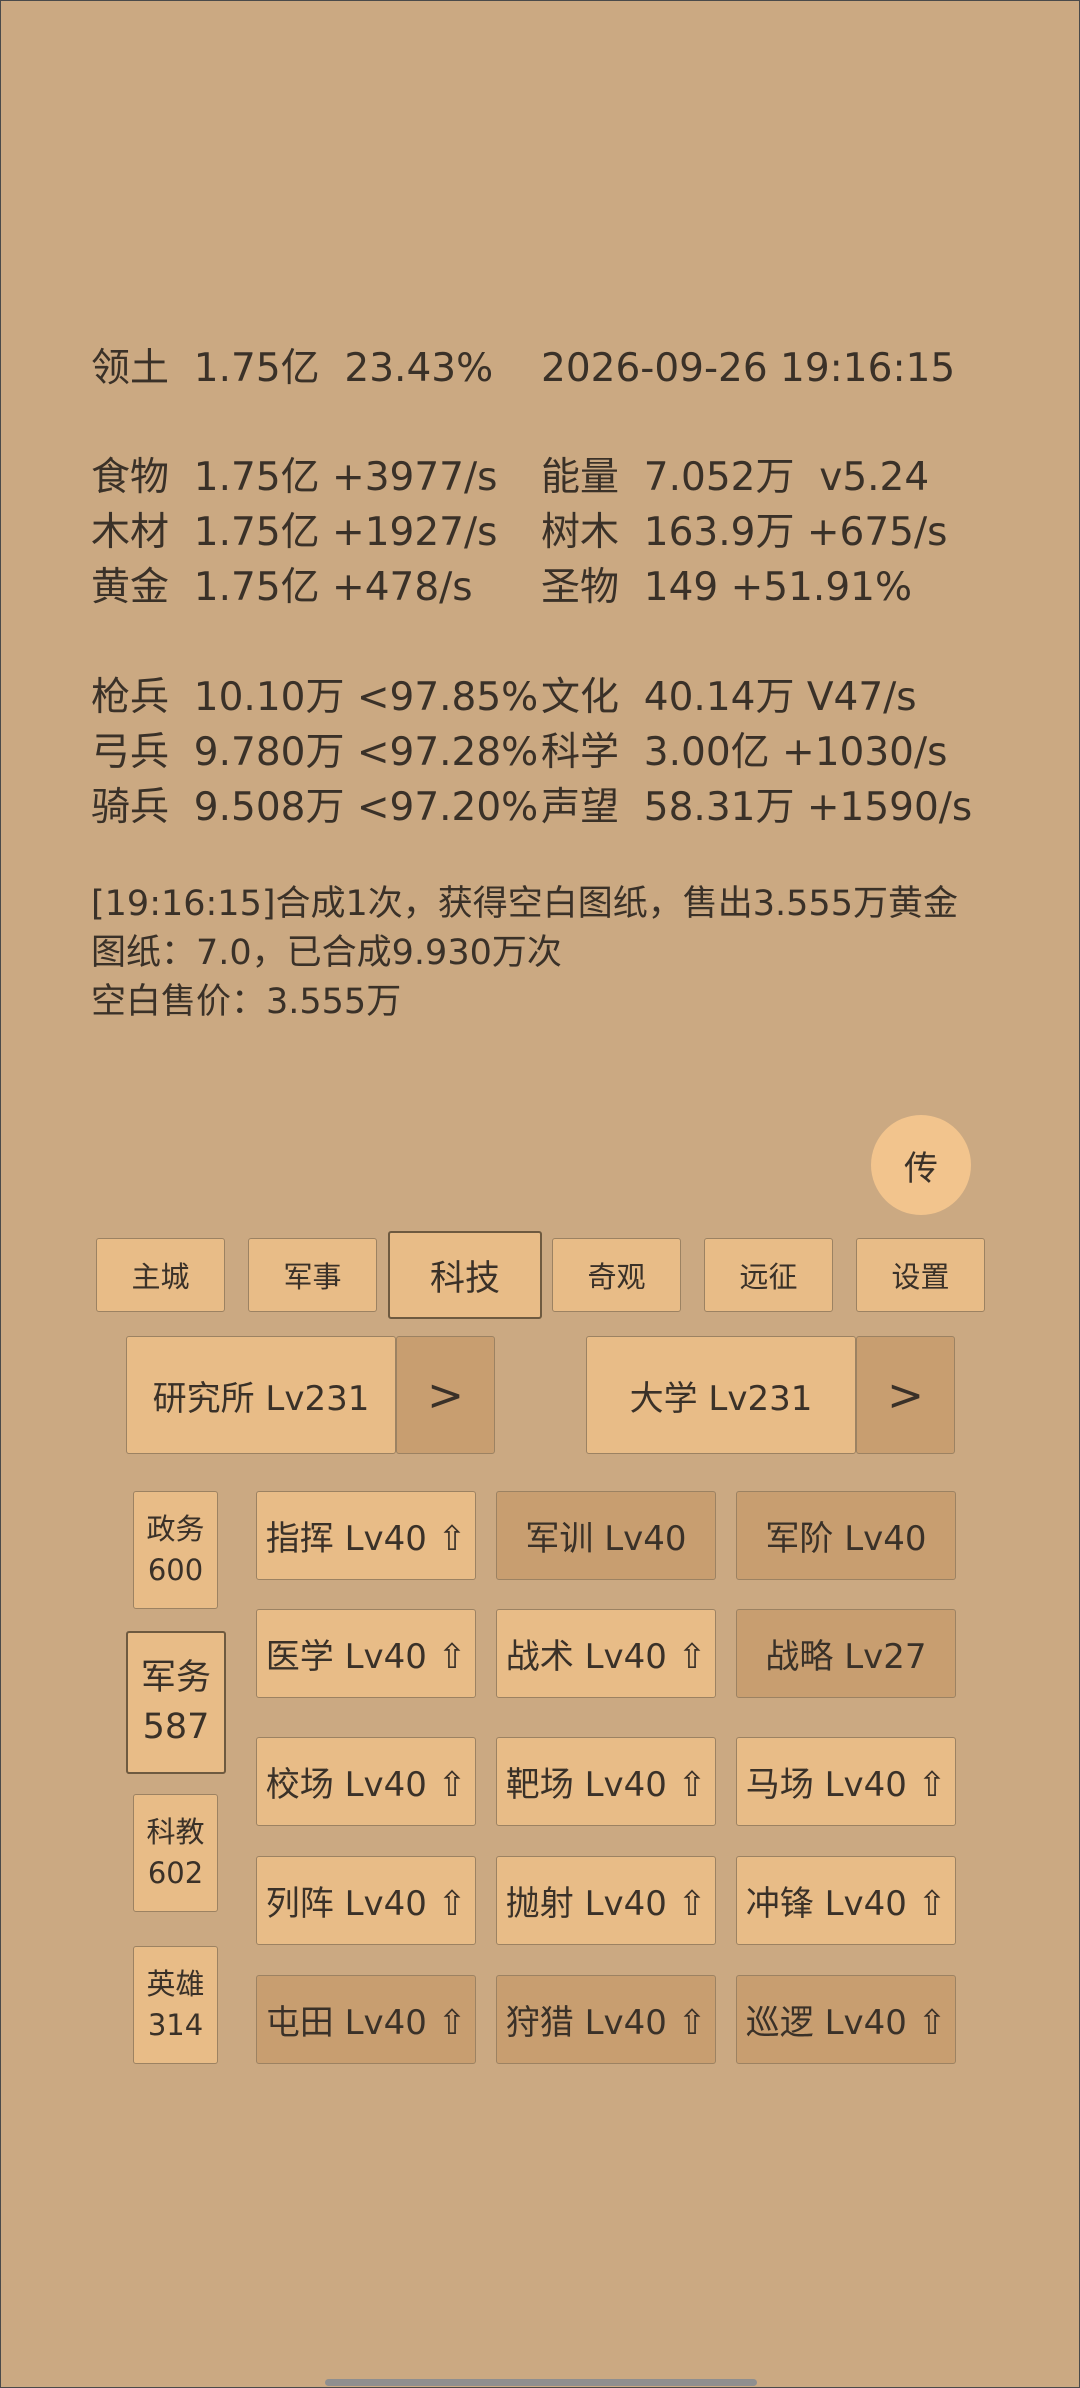 This screenshot has width=1080, height=2388. Describe the element at coordinates (282, 587) in the screenshot. I see `stat-gold: 黄金 1.75亿 +478/s` at that location.